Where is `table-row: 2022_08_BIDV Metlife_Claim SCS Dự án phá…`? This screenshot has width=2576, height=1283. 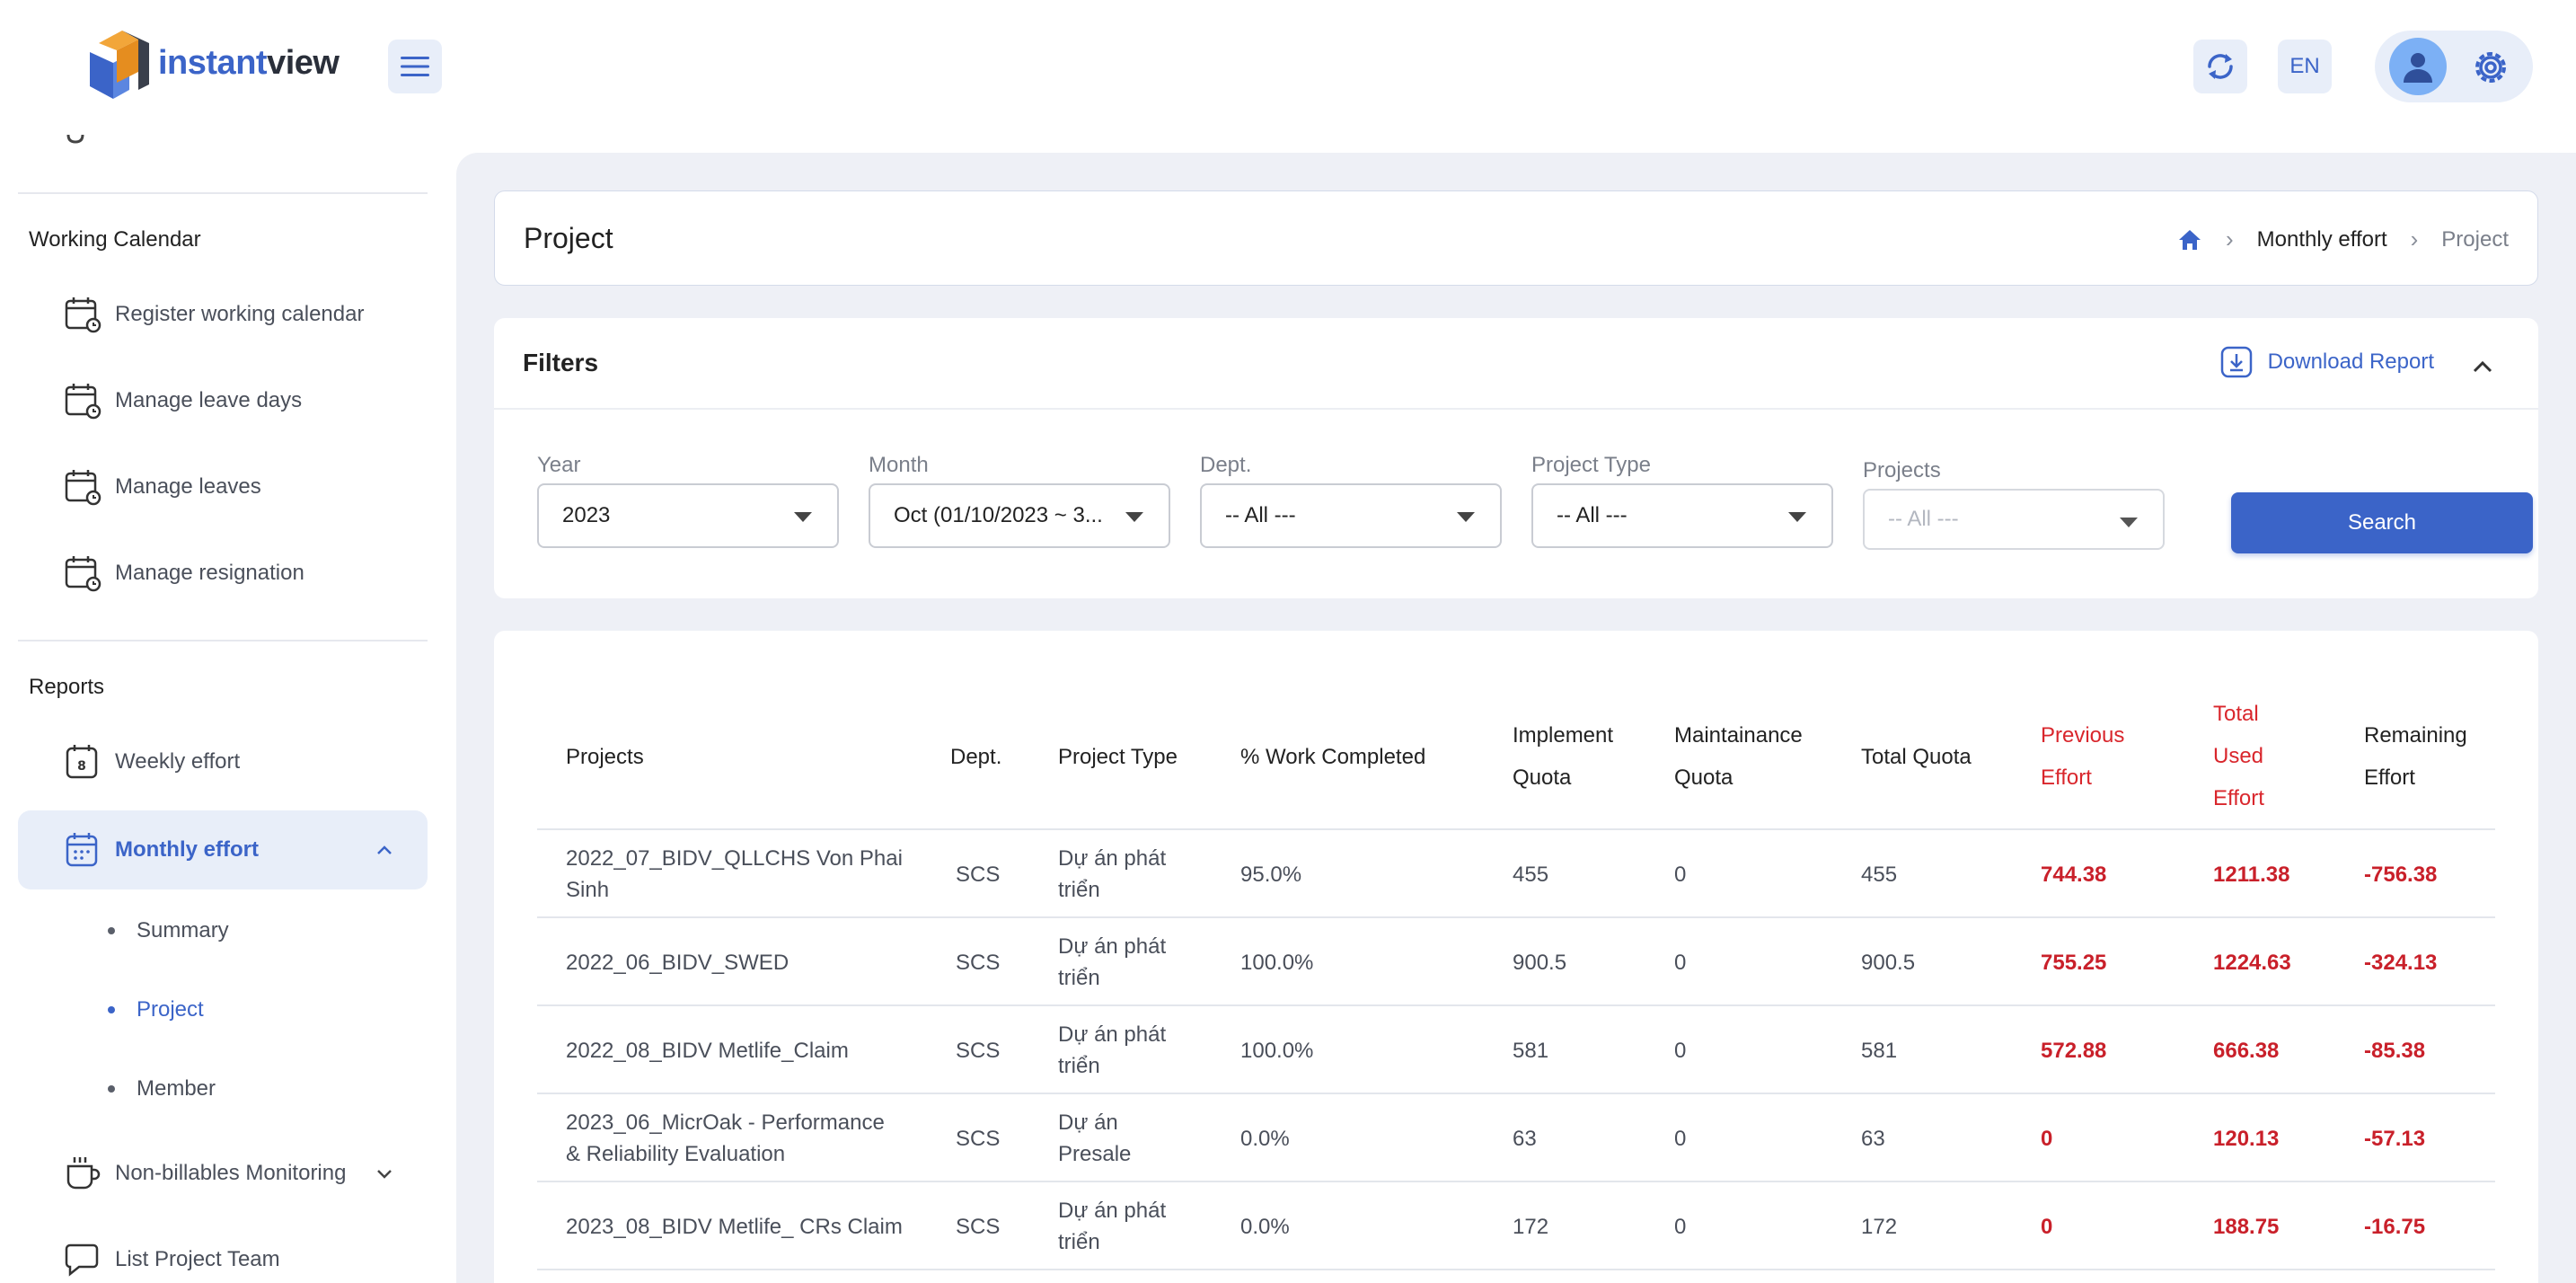 table-row: 2022_08_BIDV Metlife_Claim SCS Dự án phá… is located at coordinates (1516, 1050).